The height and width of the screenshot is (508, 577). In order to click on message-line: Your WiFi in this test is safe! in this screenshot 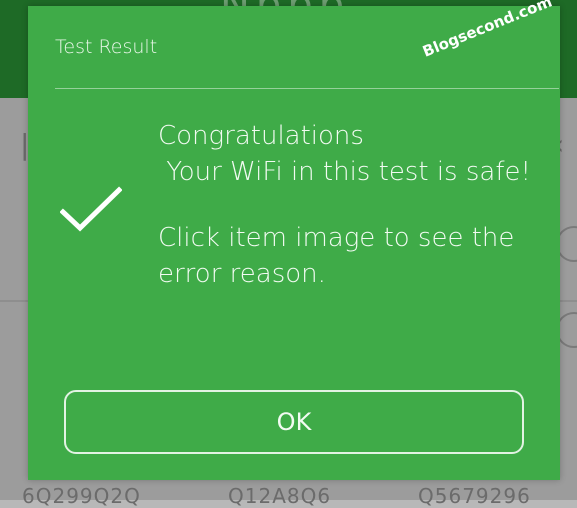, I will do `click(344, 172)`.